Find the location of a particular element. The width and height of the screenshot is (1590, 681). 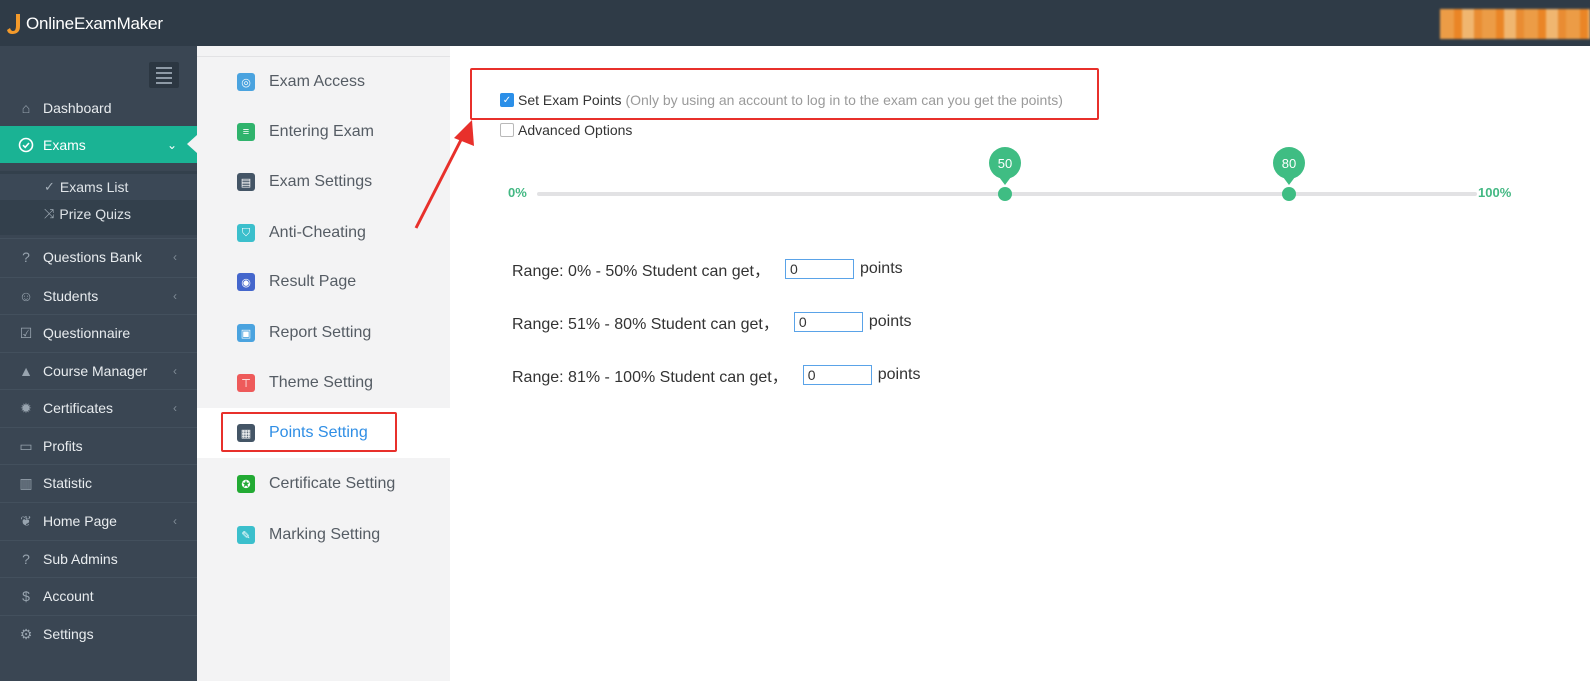

menu-label: Exam Settings is located at coordinates (321, 181).